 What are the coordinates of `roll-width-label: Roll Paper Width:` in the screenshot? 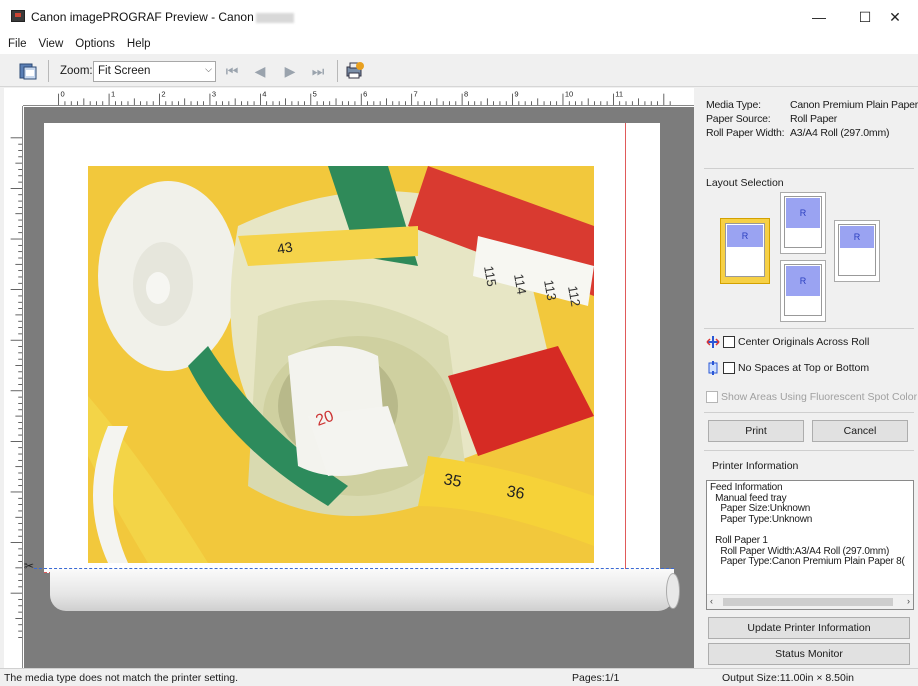 It's located at (745, 133).